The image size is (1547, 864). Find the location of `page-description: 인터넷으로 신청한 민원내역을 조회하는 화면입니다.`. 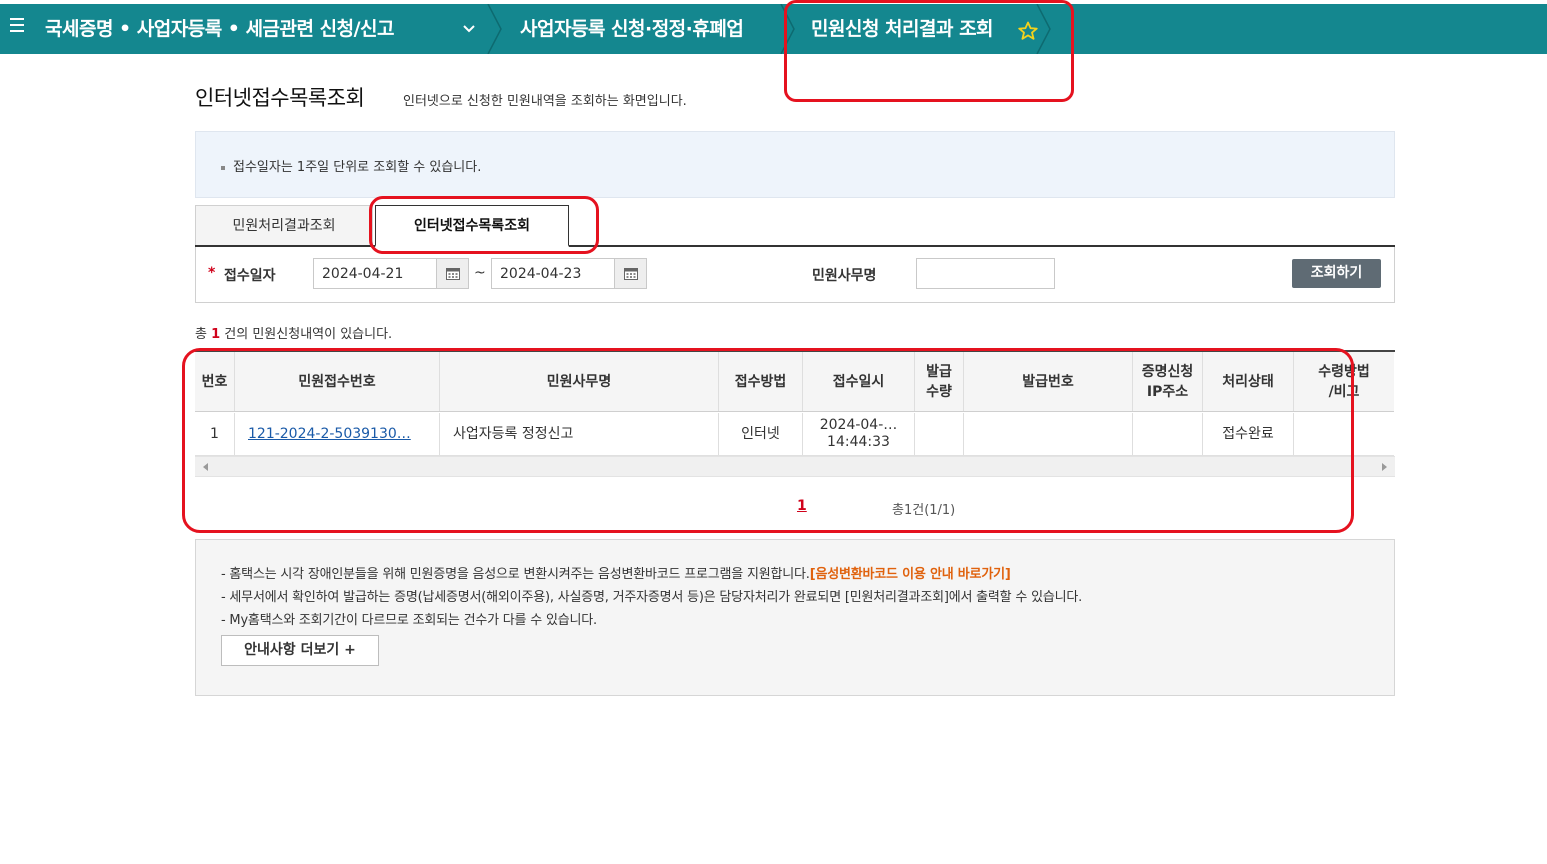

page-description: 인터넷으로 신청한 민원내역을 조회하는 화면입니다. is located at coordinates (545, 101).